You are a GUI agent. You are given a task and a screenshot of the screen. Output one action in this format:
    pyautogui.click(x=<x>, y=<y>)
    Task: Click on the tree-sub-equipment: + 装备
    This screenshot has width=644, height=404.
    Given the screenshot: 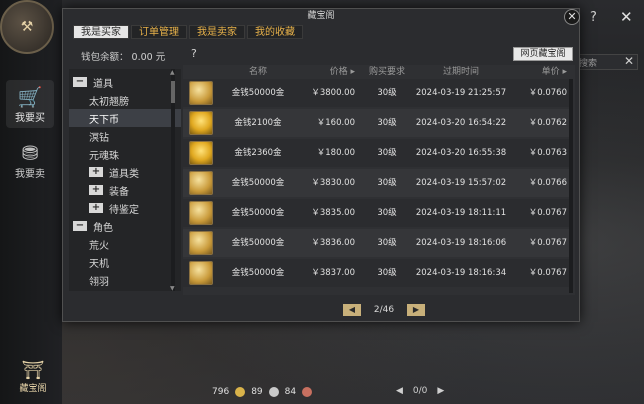 What is the action you would take?
    pyautogui.click(x=125, y=190)
    